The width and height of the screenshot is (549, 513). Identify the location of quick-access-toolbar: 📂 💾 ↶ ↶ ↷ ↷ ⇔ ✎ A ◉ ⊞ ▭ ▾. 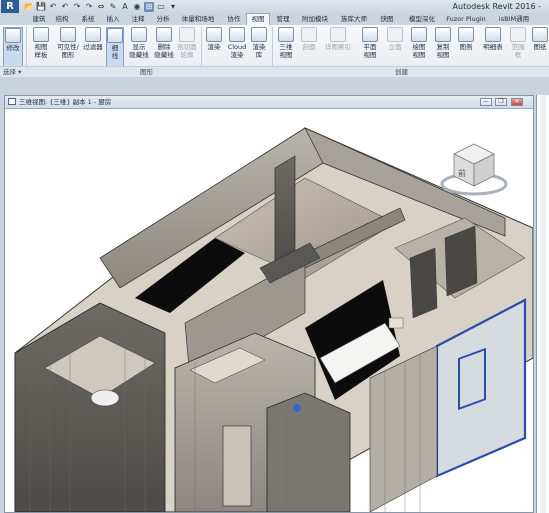
(101, 6).